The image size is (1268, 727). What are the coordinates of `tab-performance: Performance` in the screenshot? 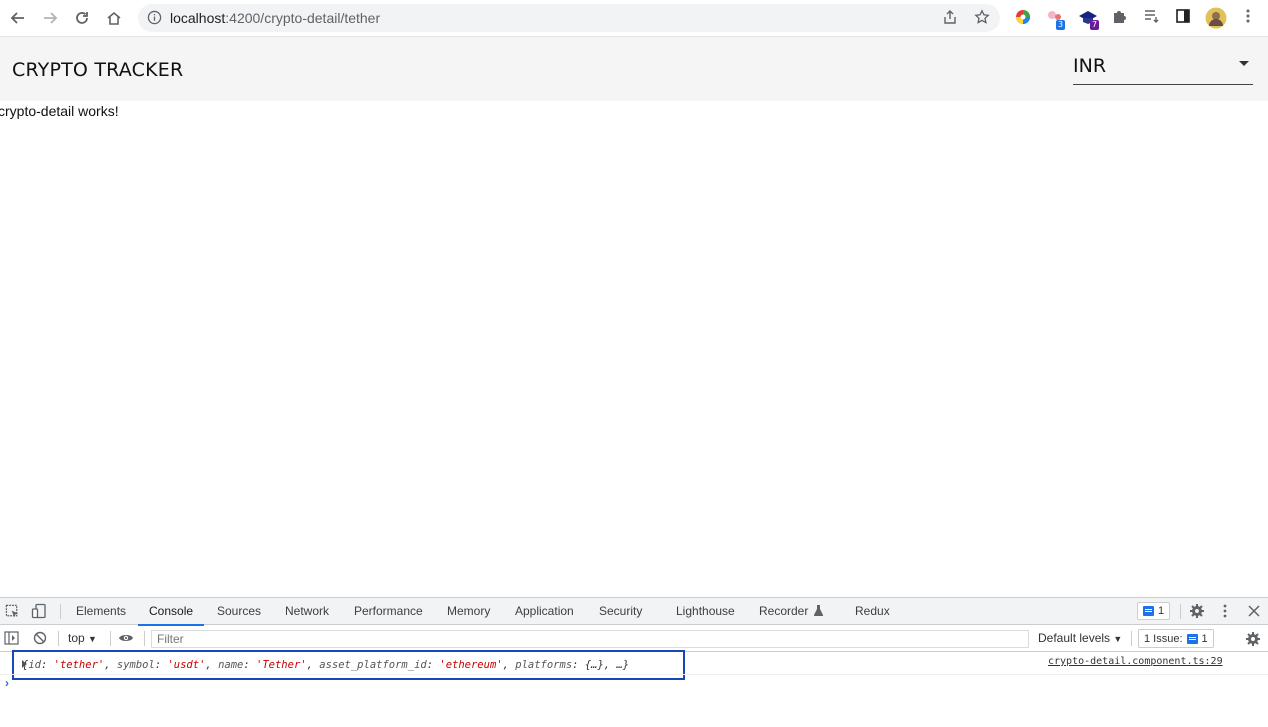 It's located at (388, 611).